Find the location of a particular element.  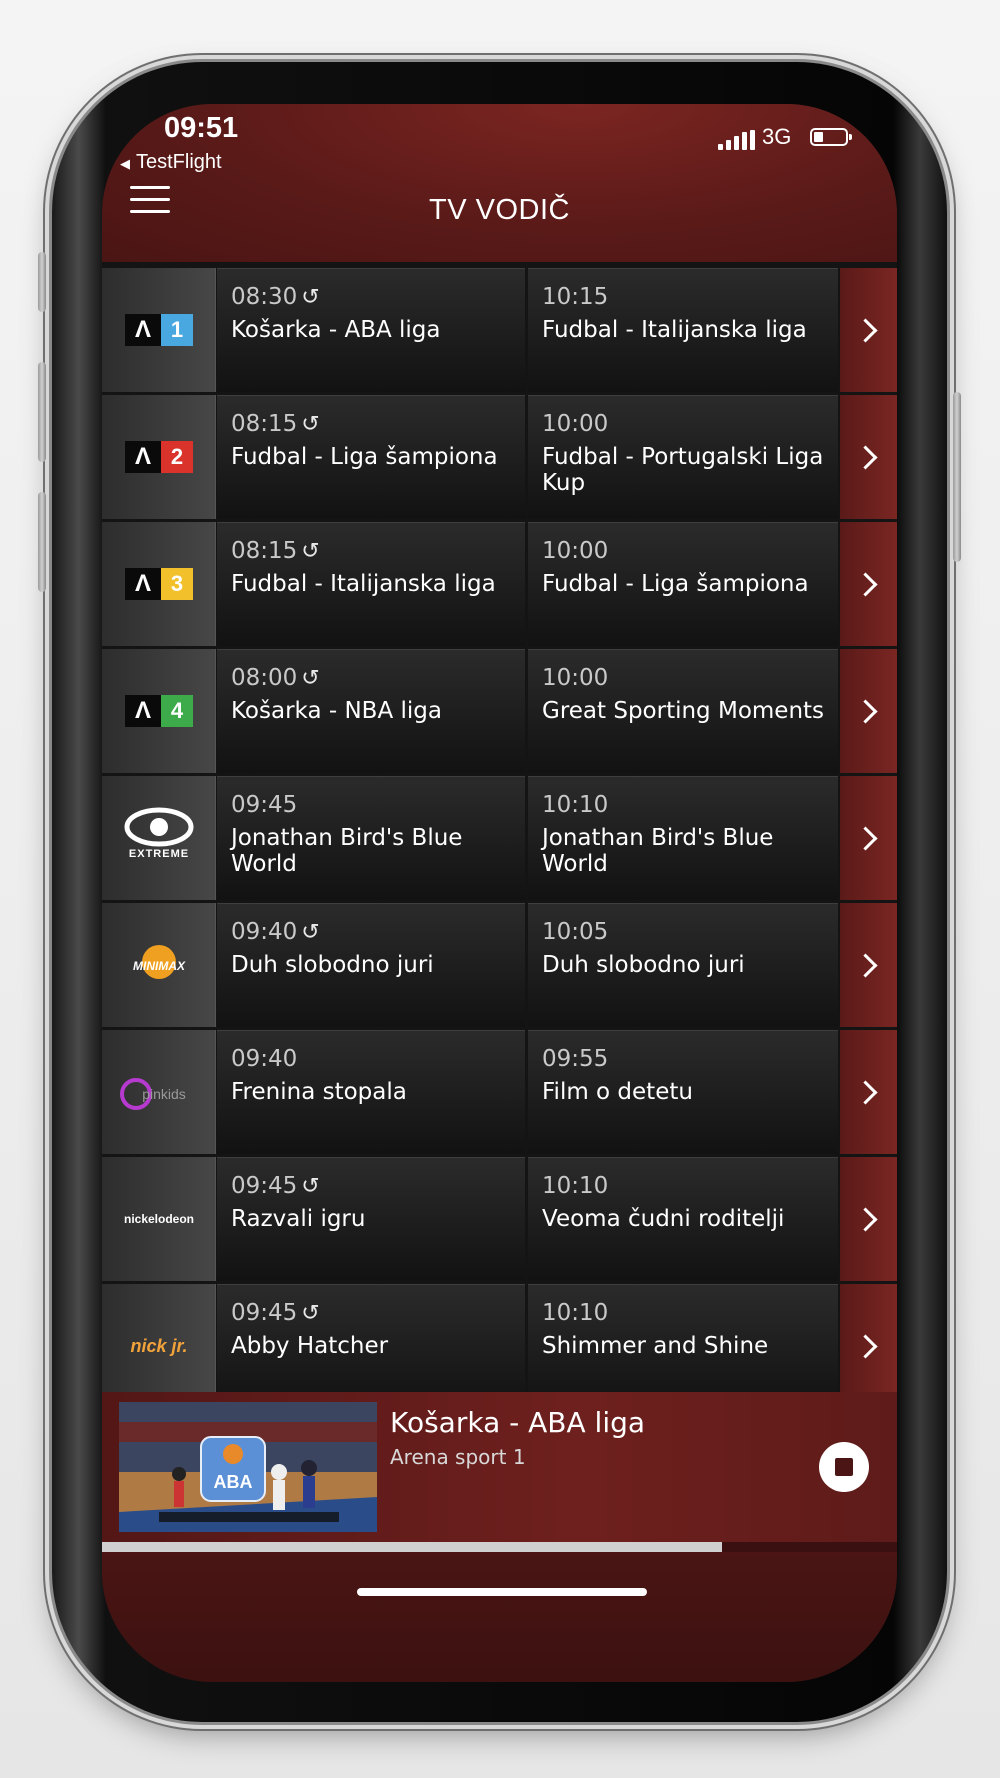

program-title: Great Sporting Moments is located at coordinates (683, 711).